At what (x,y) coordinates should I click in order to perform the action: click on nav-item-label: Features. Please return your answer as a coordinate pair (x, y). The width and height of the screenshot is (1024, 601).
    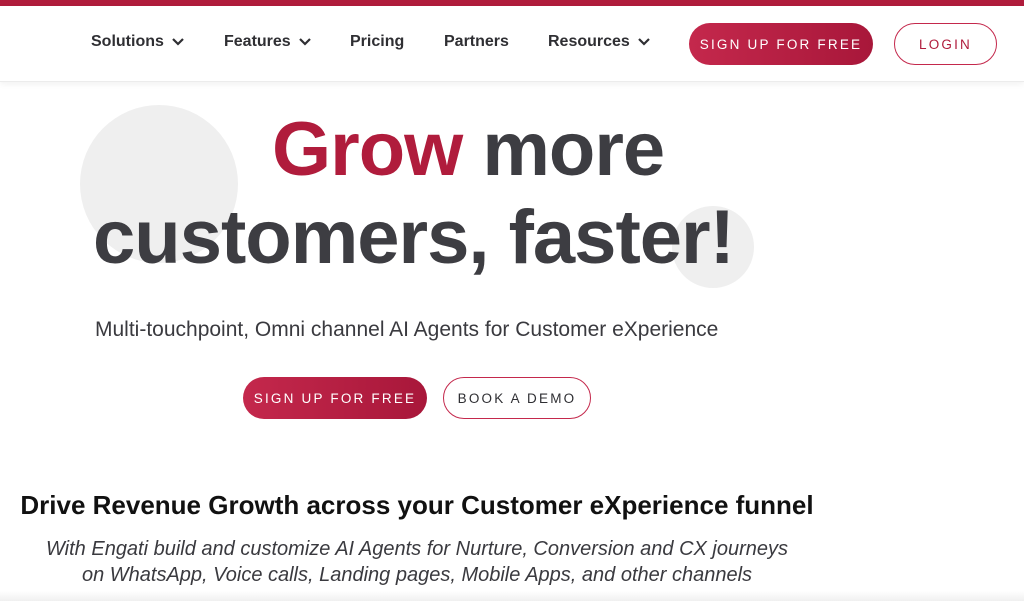
    Looking at the image, I should click on (257, 41).